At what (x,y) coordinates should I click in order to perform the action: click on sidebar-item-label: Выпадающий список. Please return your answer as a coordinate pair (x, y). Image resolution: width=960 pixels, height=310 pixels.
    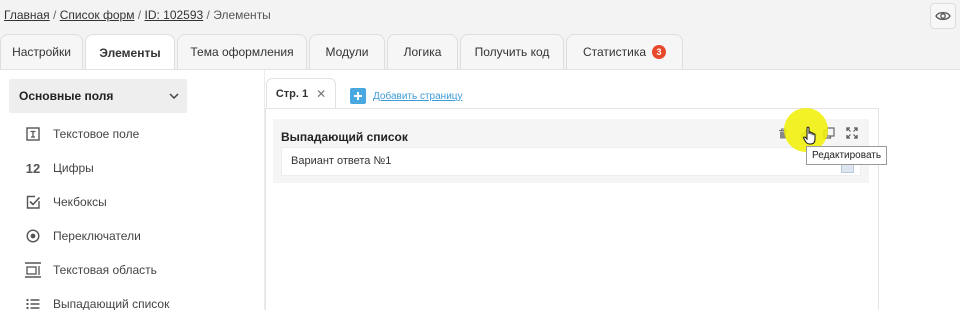
    Looking at the image, I should click on (111, 303).